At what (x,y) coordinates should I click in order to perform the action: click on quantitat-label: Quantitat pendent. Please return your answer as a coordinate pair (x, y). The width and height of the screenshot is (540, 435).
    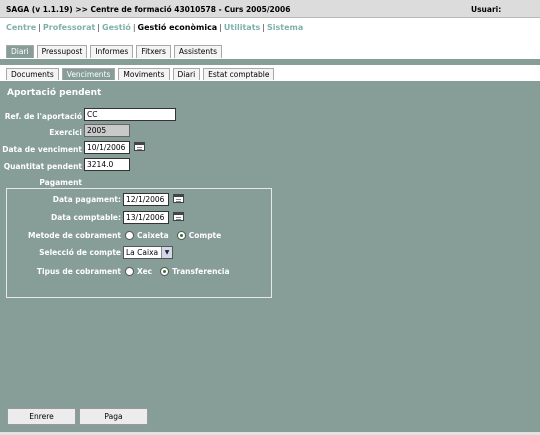
    Looking at the image, I should click on (42, 166).